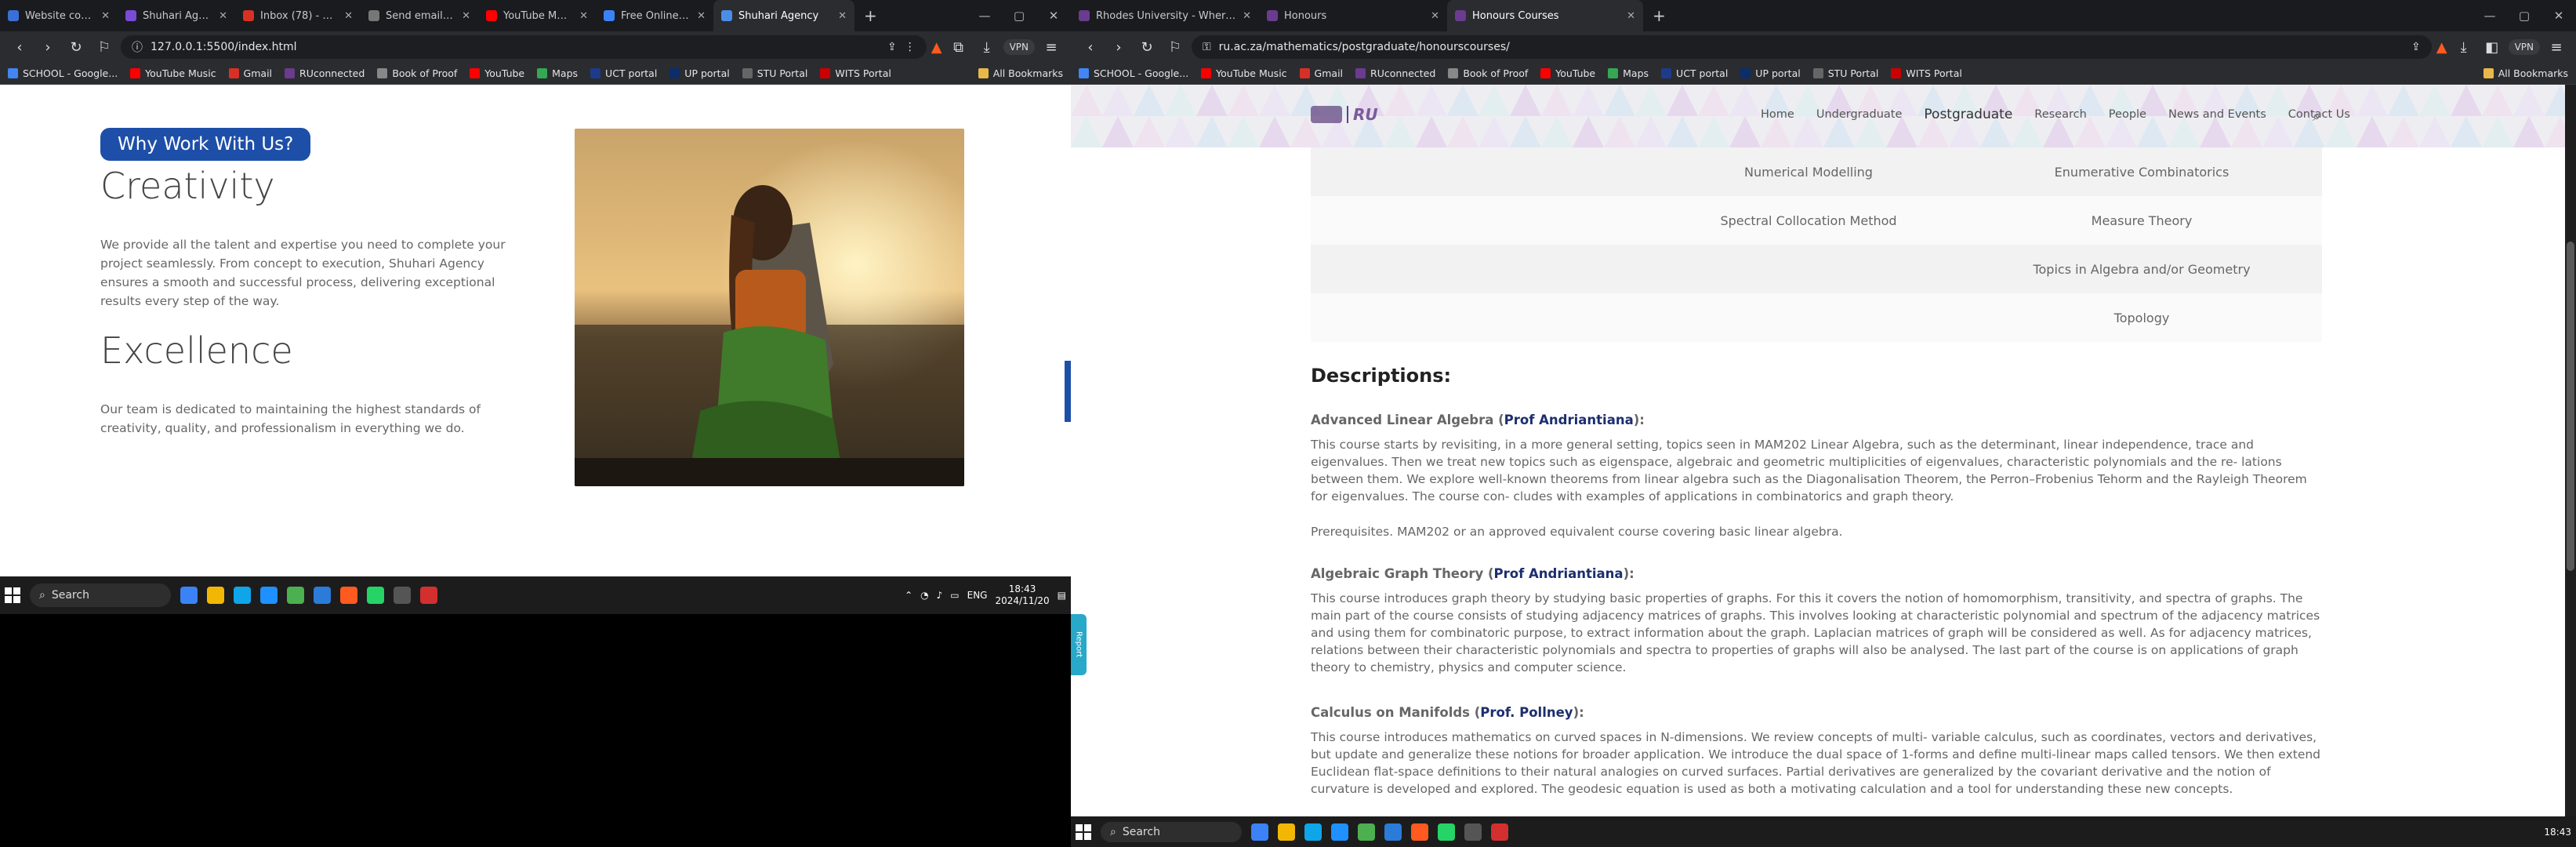 The image size is (2576, 847). What do you see at coordinates (1062, 595) in the screenshot?
I see `notification-icon: ▤` at bounding box center [1062, 595].